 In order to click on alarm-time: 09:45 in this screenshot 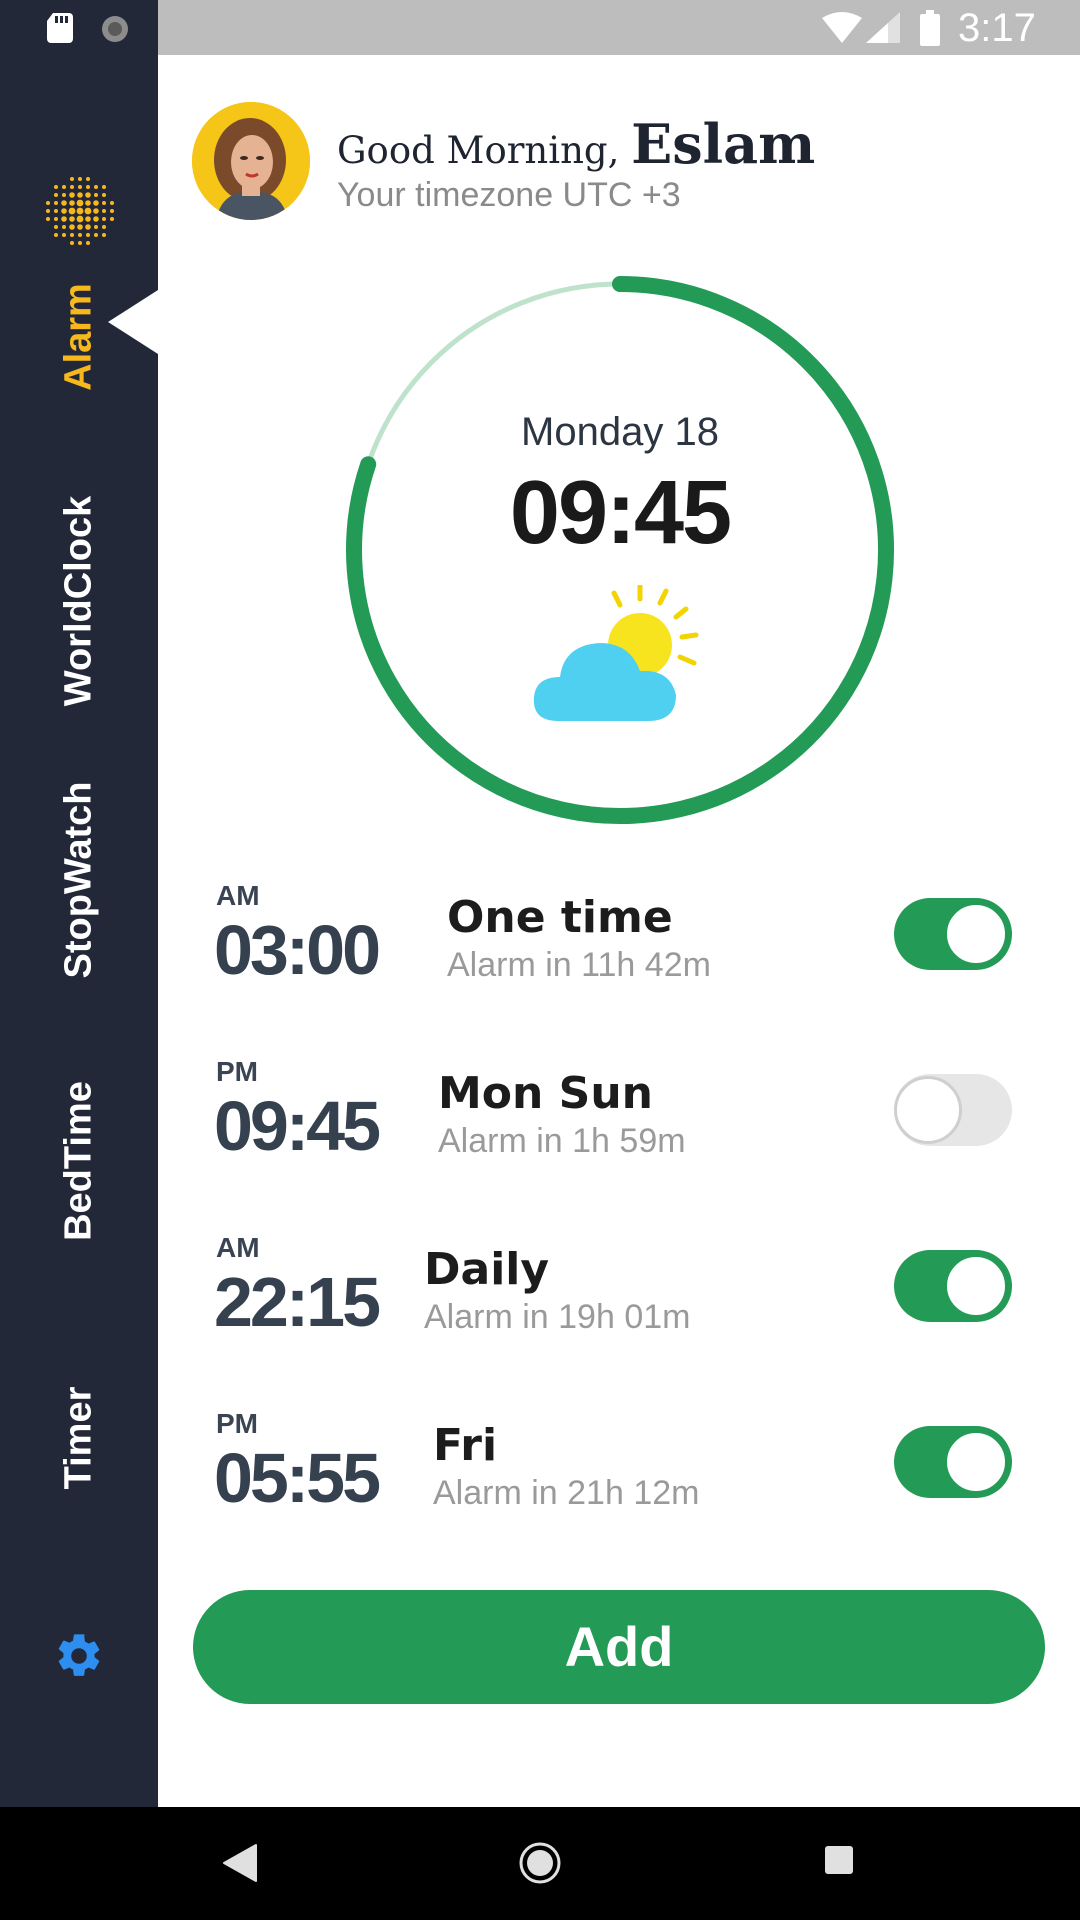, I will do `click(297, 1126)`.